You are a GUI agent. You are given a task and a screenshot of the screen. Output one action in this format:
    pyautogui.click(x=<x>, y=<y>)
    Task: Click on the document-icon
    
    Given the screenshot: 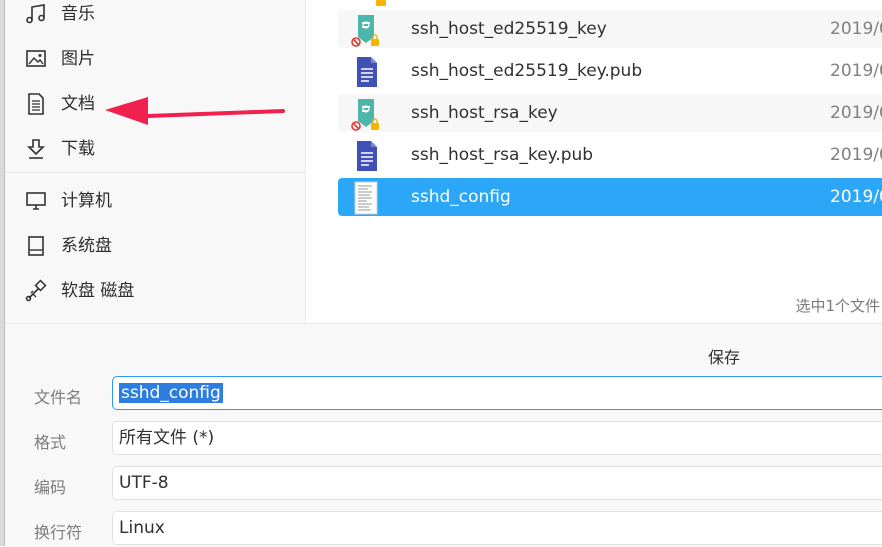 What is the action you would take?
    pyautogui.click(x=36, y=104)
    